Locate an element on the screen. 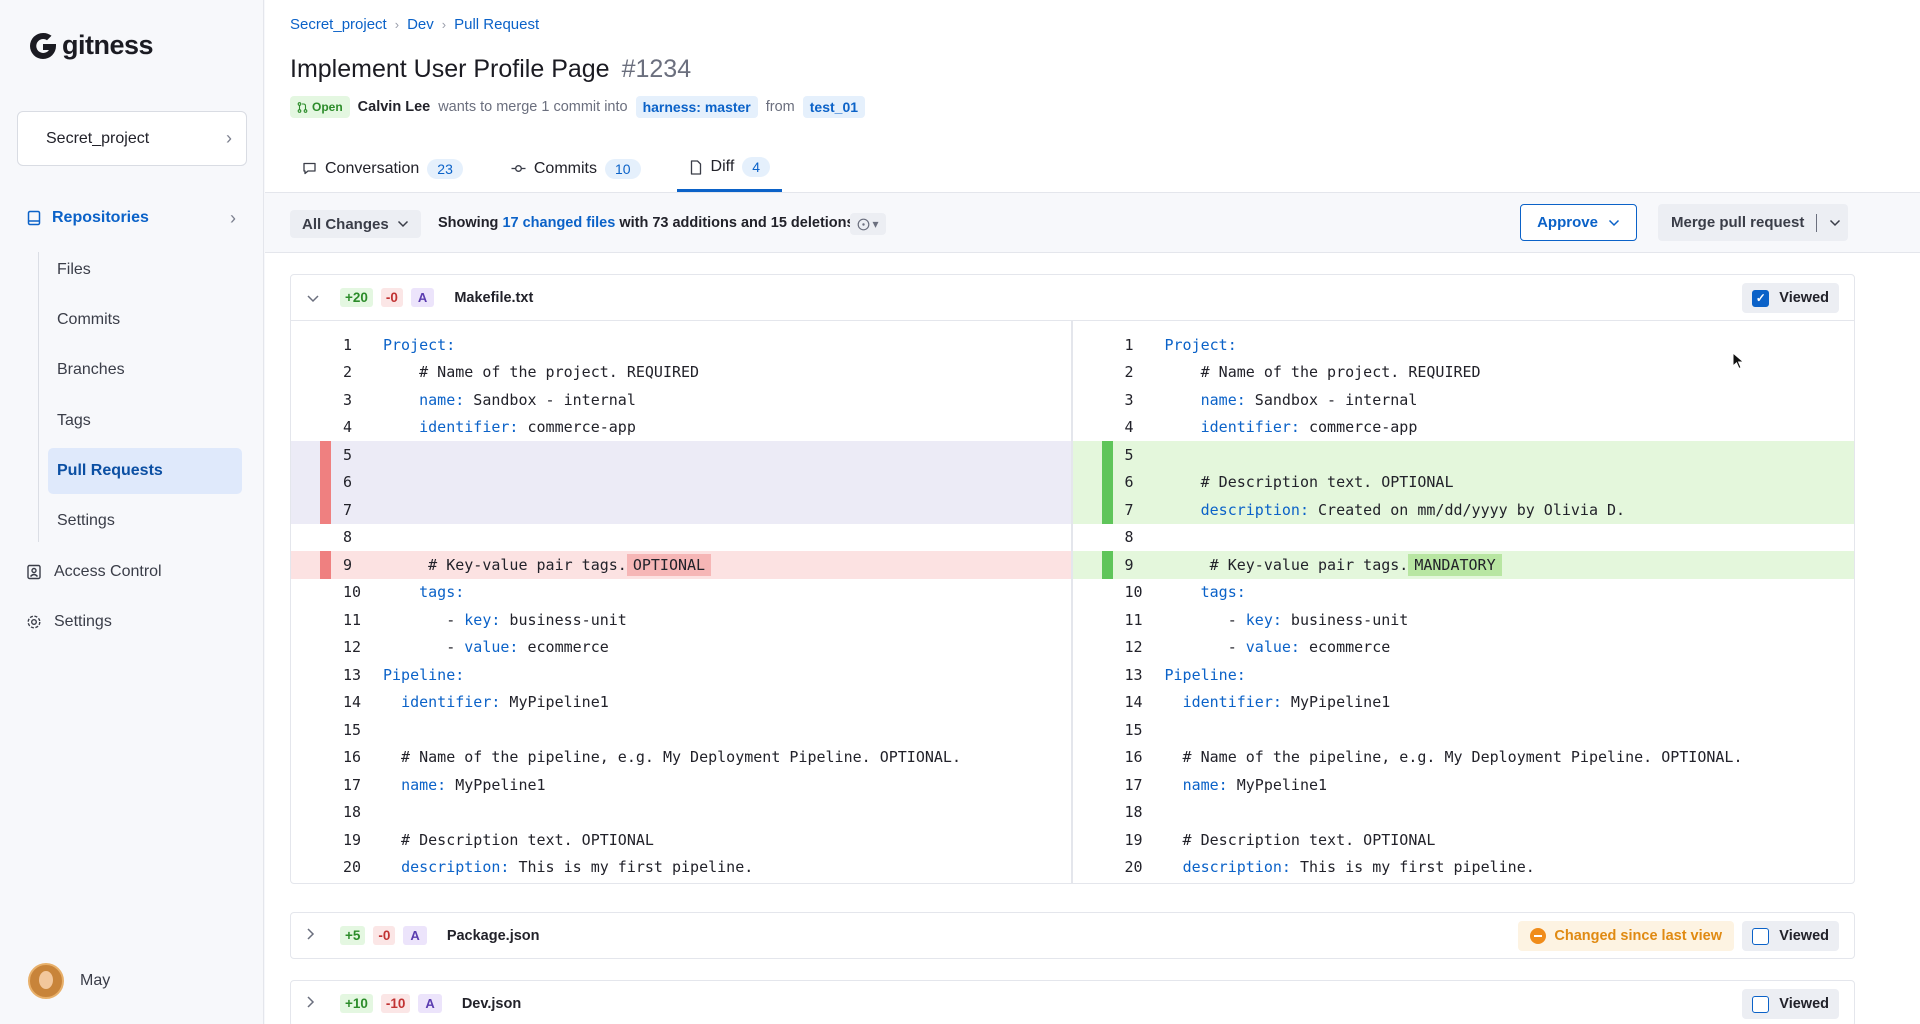  viewed-checkbox: ✓ Viewed is located at coordinates (1790, 298).